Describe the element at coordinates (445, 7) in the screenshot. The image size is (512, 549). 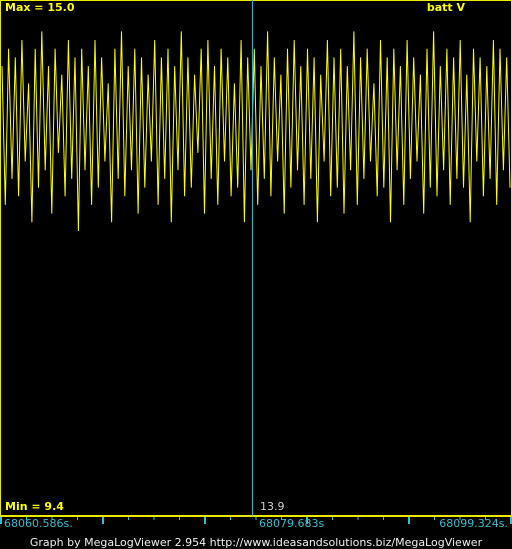
I see `series-label: batt V` at that location.